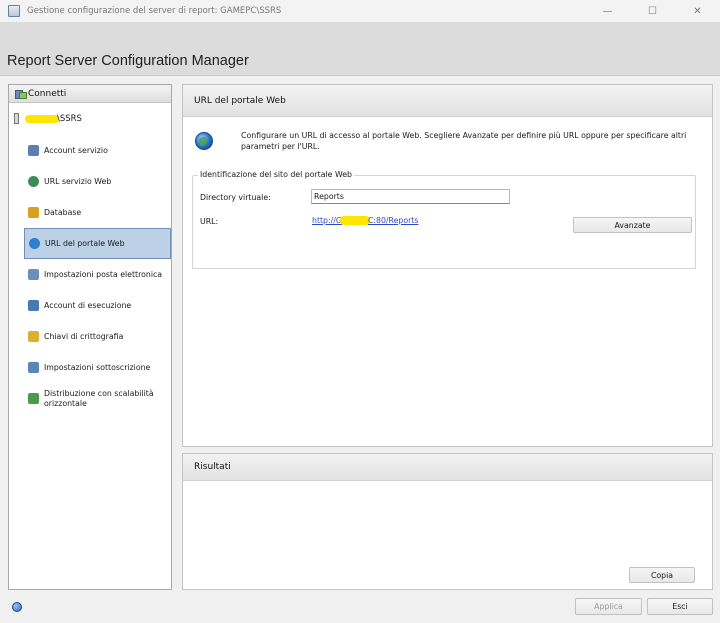  I want to click on globe-icon, so click(204, 141).